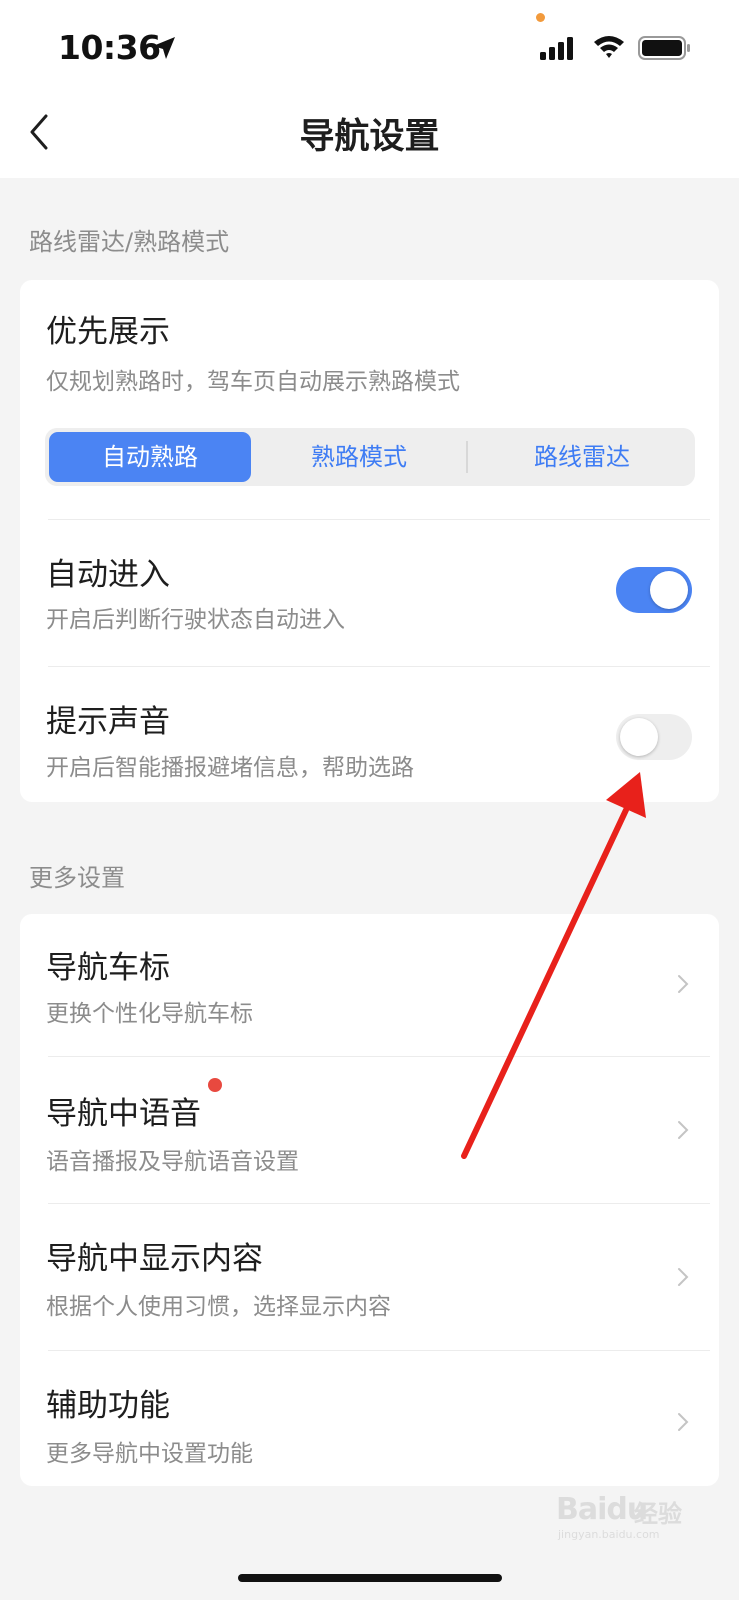 The height and width of the screenshot is (1600, 739). Describe the element at coordinates (540, 17) in the screenshot. I see `privacy-indicator-dot` at that location.